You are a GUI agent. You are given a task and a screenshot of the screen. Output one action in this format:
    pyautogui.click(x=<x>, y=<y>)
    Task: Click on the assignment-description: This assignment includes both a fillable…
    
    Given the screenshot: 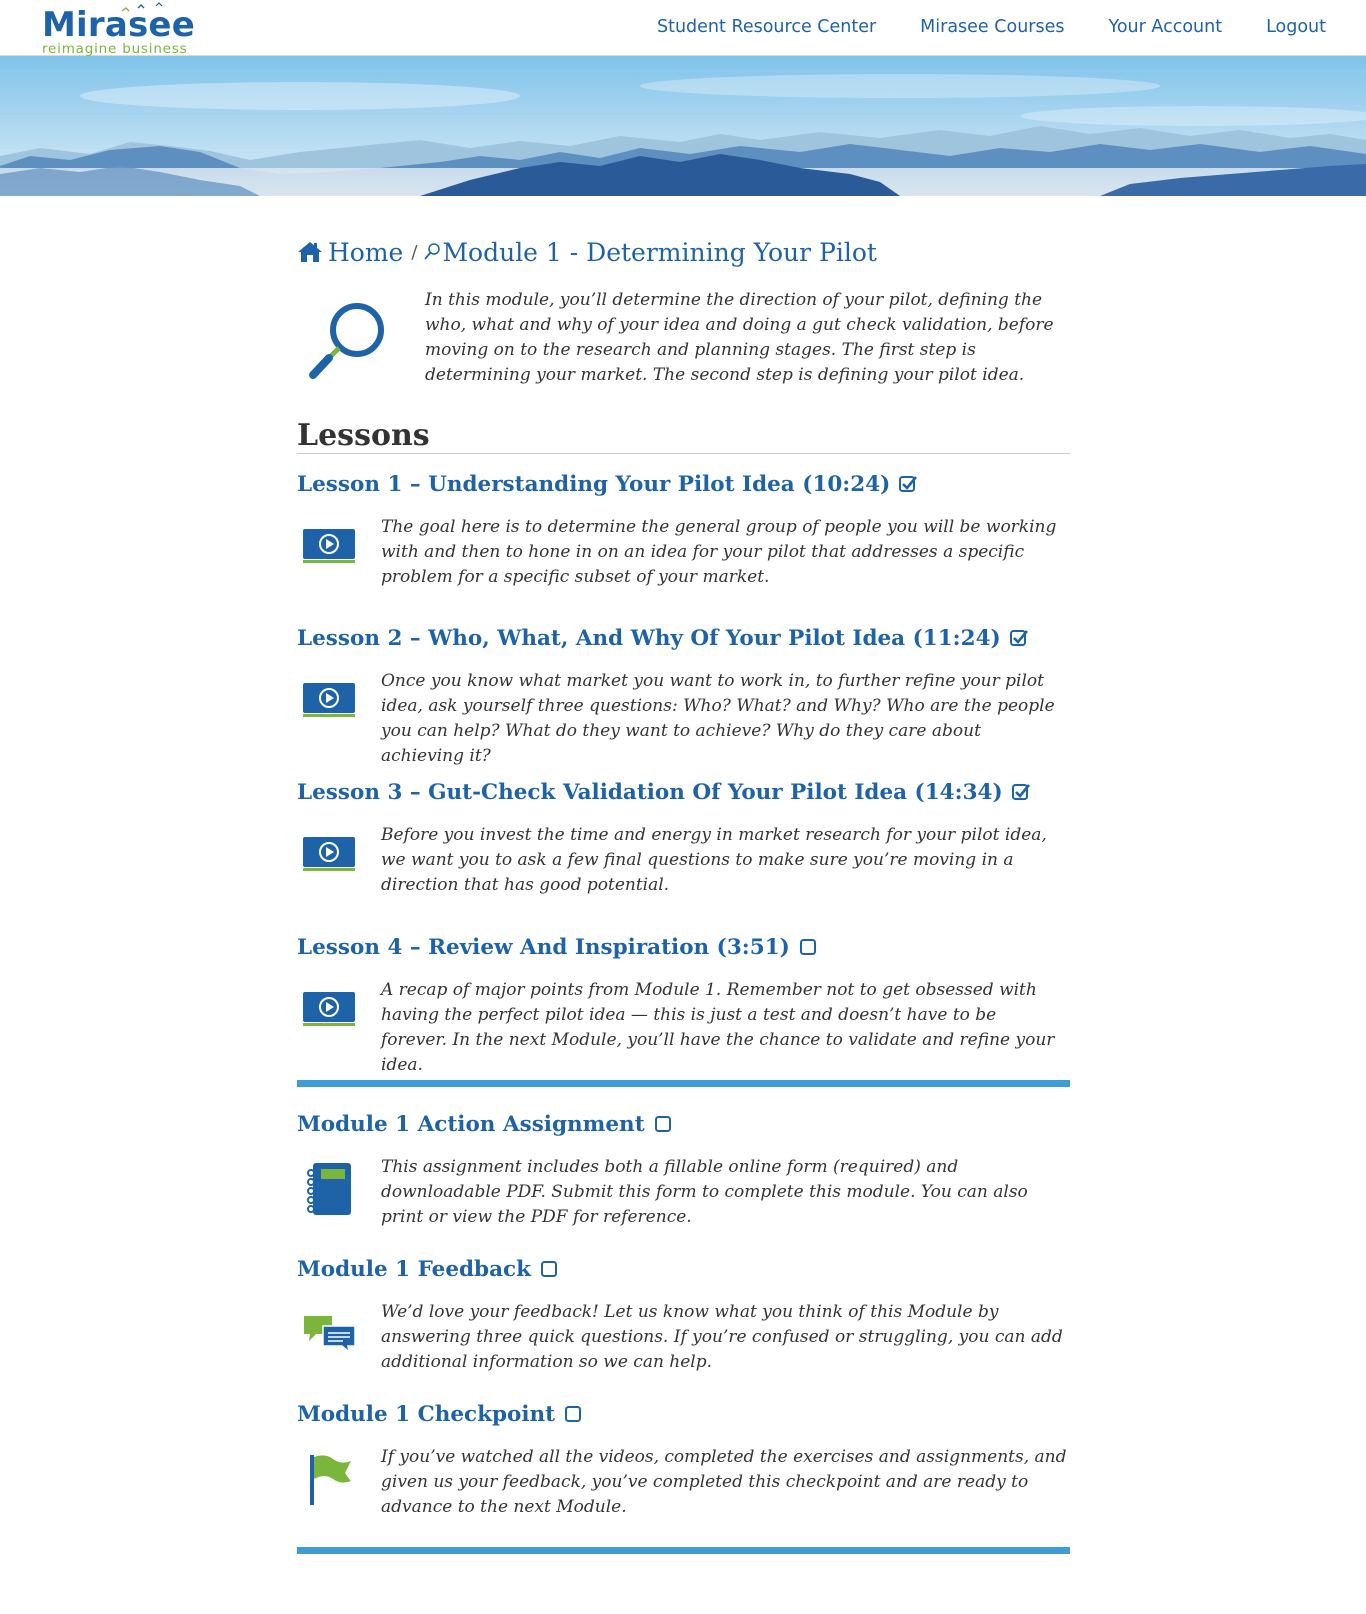 What is the action you would take?
    pyautogui.click(x=704, y=1192)
    